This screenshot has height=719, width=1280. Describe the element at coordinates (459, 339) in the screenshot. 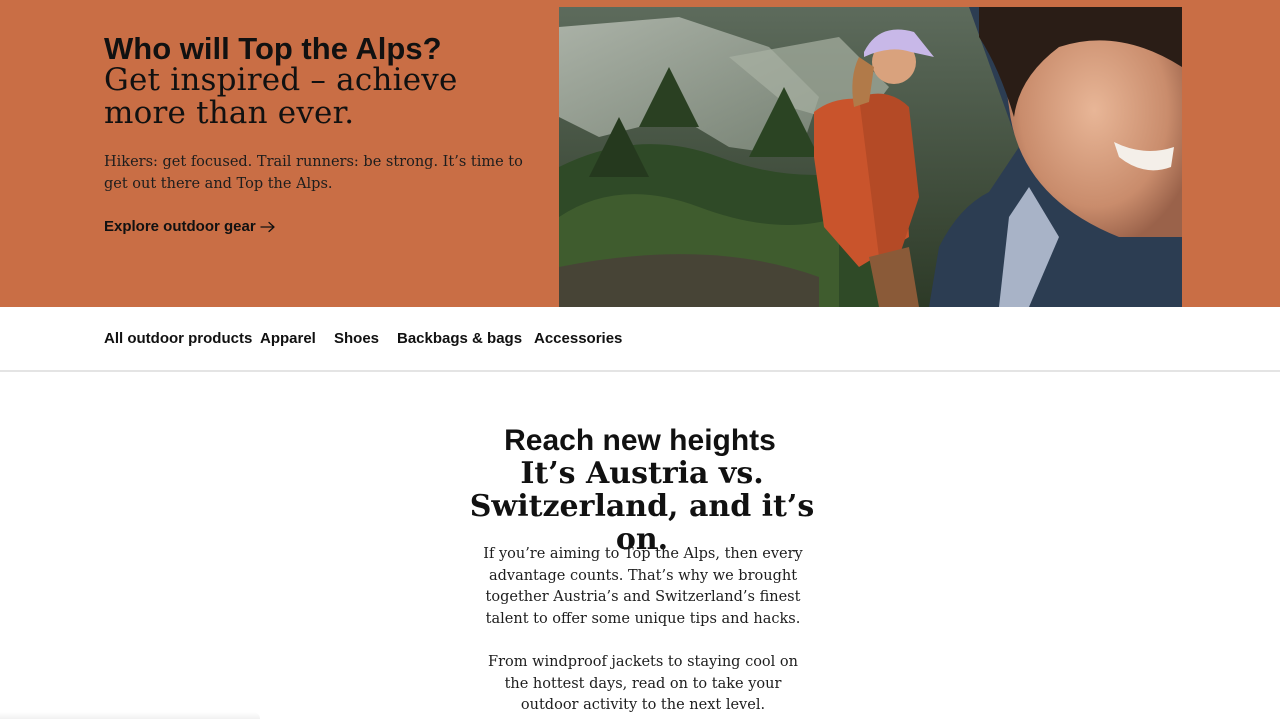

I see `subnav-item-backbags-bags: Backbags & bags` at that location.